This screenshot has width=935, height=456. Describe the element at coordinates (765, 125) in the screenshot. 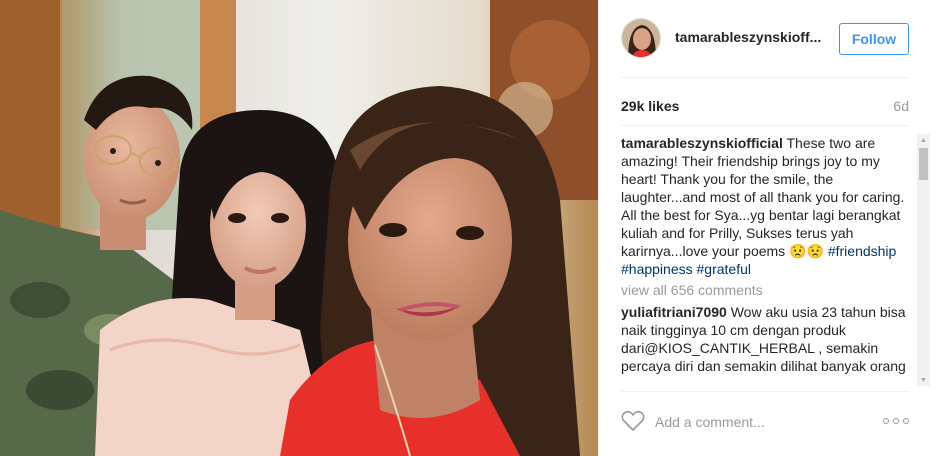

I see `likes-divider` at that location.